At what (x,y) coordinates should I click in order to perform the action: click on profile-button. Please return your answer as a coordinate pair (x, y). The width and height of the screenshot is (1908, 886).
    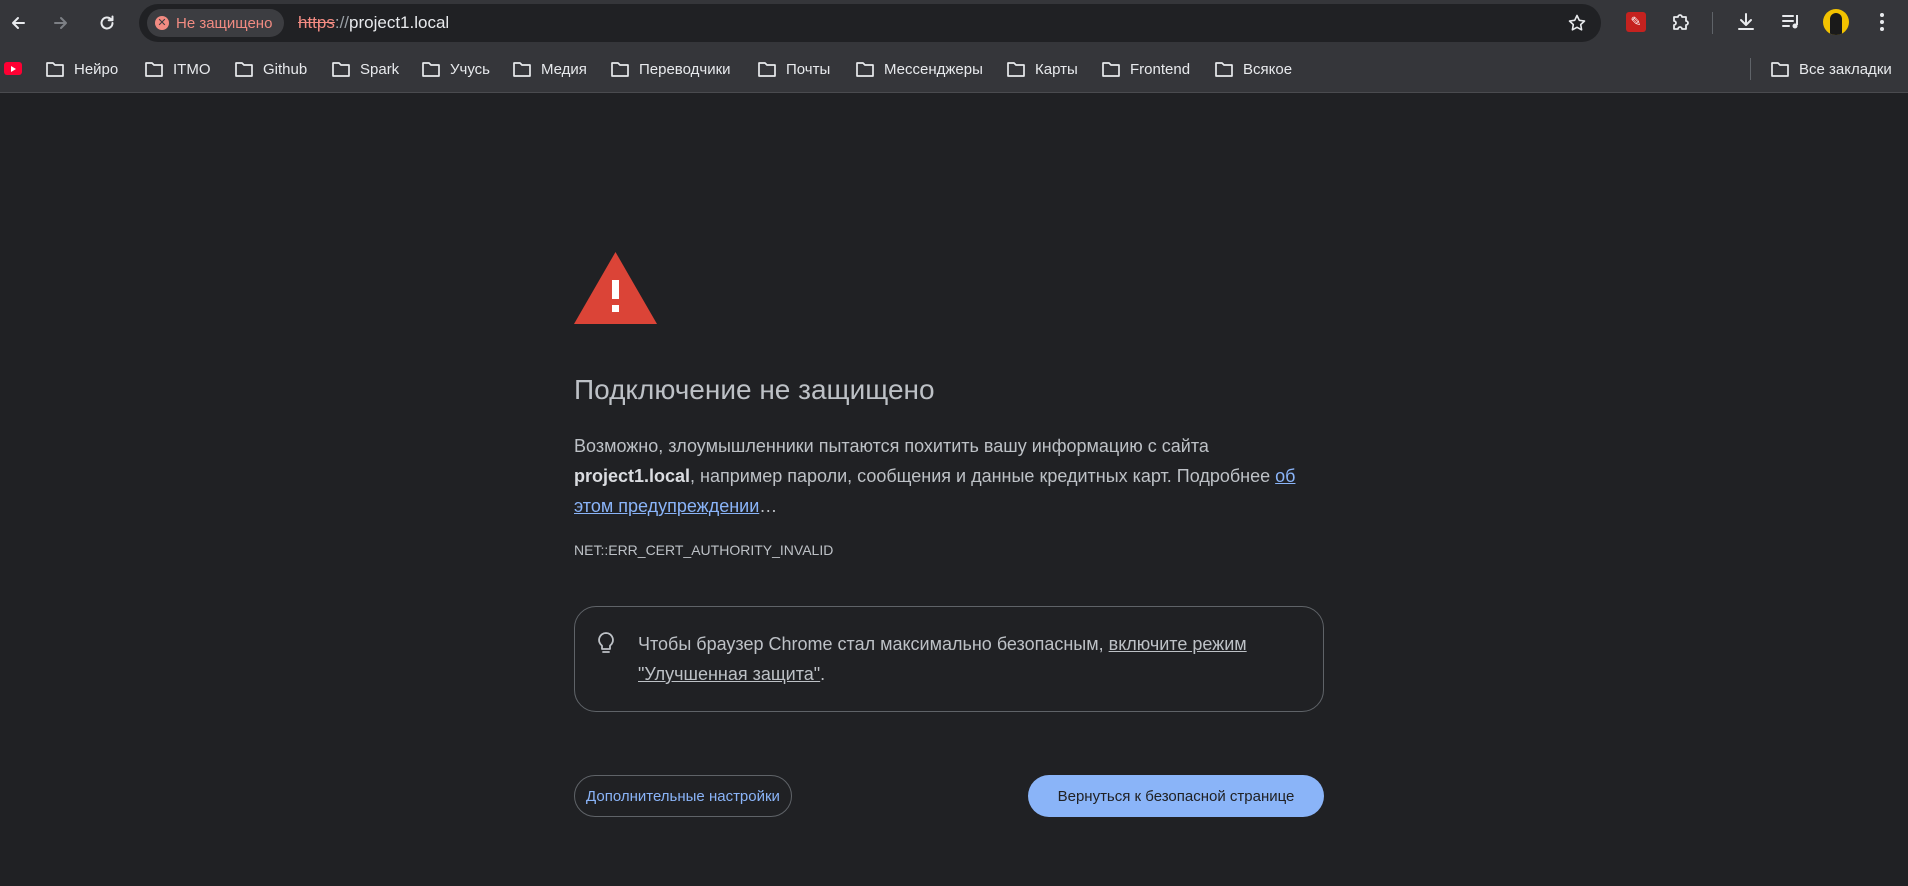
    Looking at the image, I should click on (1836, 22).